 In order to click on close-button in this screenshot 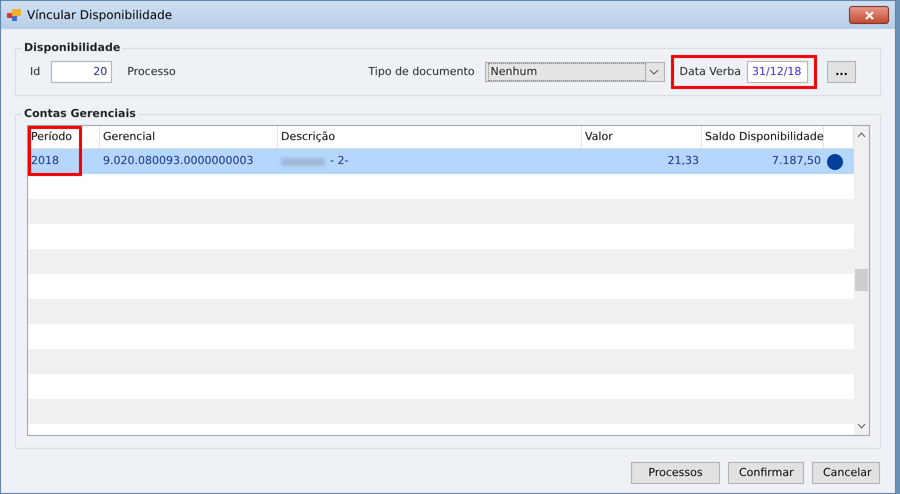, I will do `click(869, 15)`.